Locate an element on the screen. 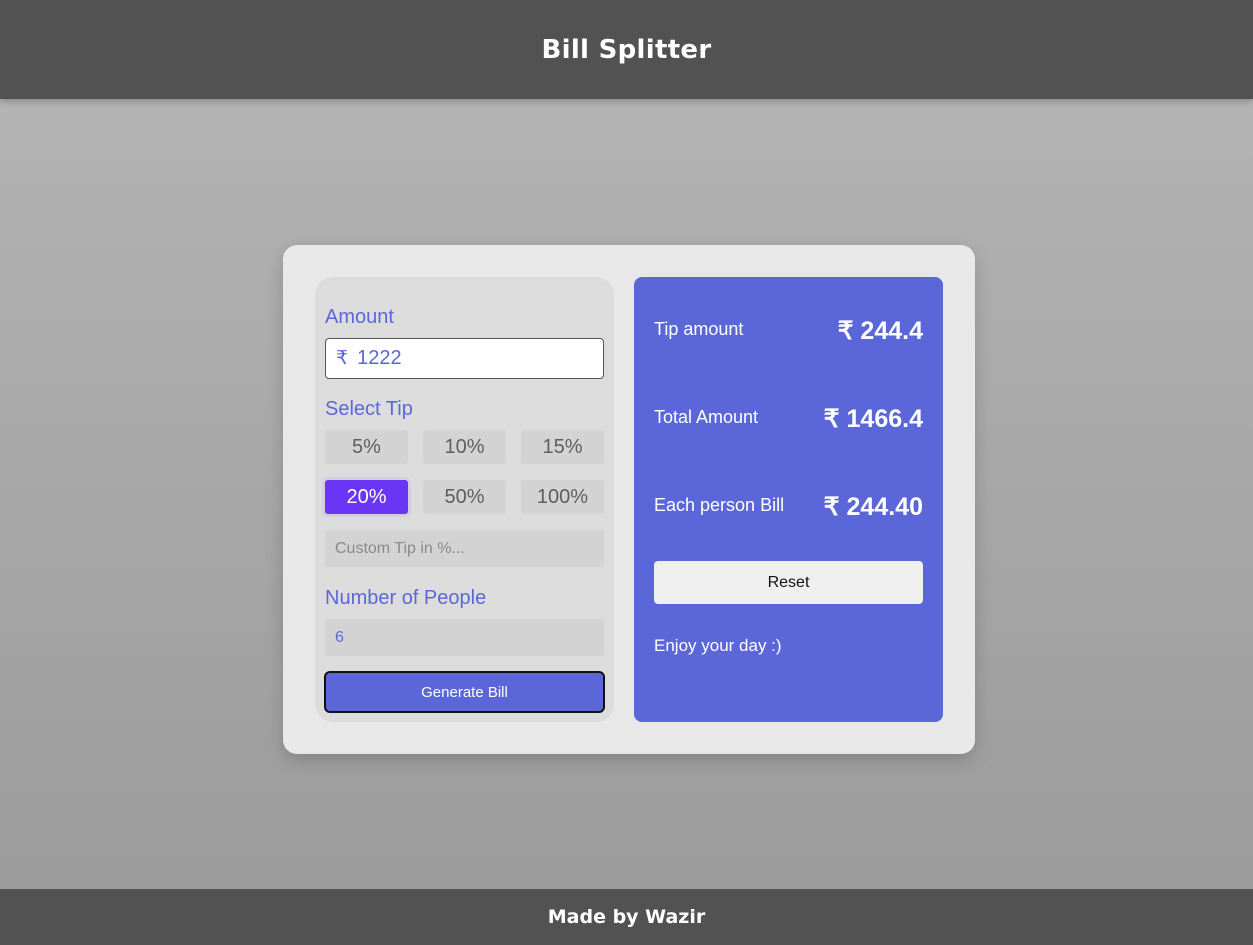  page-title: Bill Splitter is located at coordinates (626, 49).